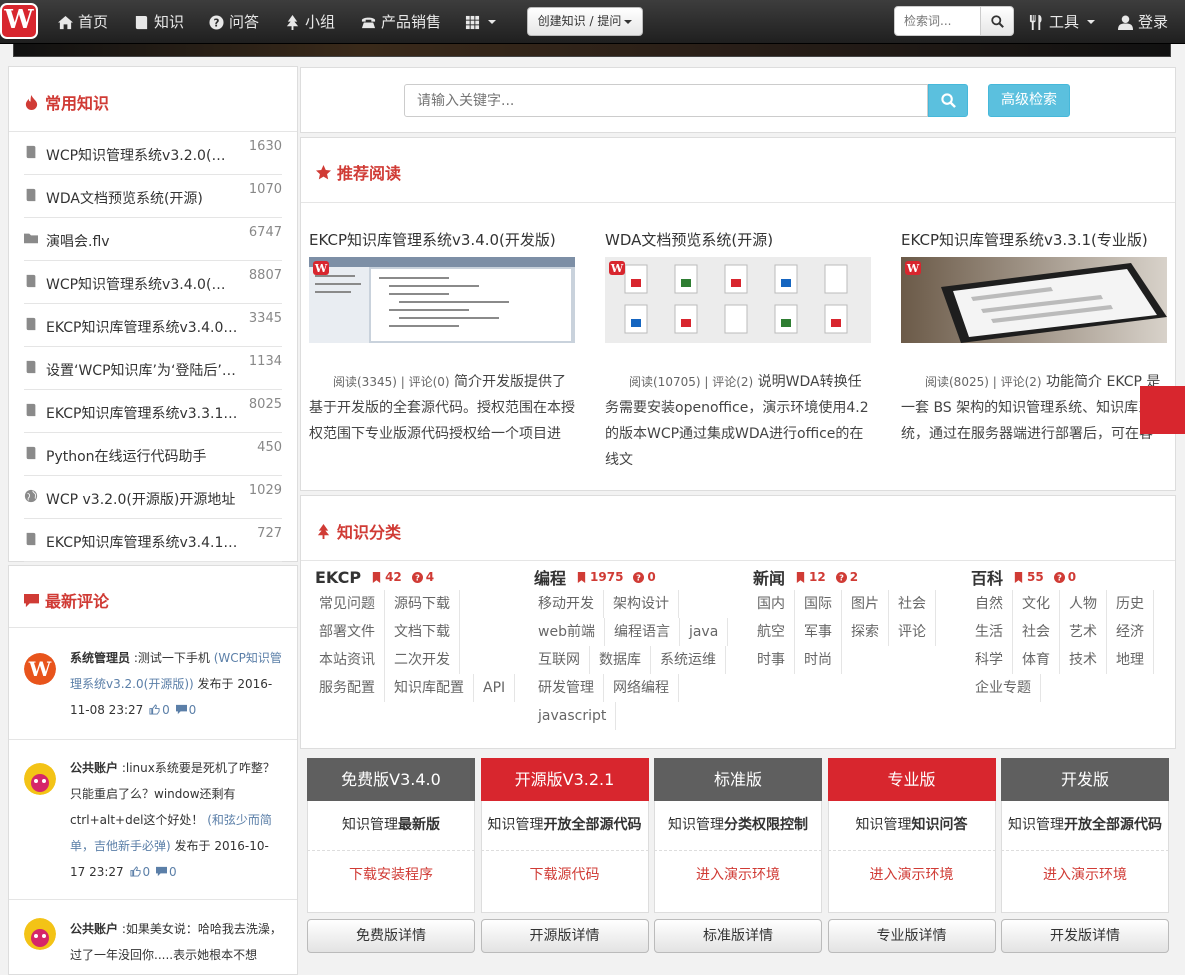 This screenshot has height=975, width=1185. What do you see at coordinates (1062, 22) in the screenshot?
I see `tools-menu: 工具` at bounding box center [1062, 22].